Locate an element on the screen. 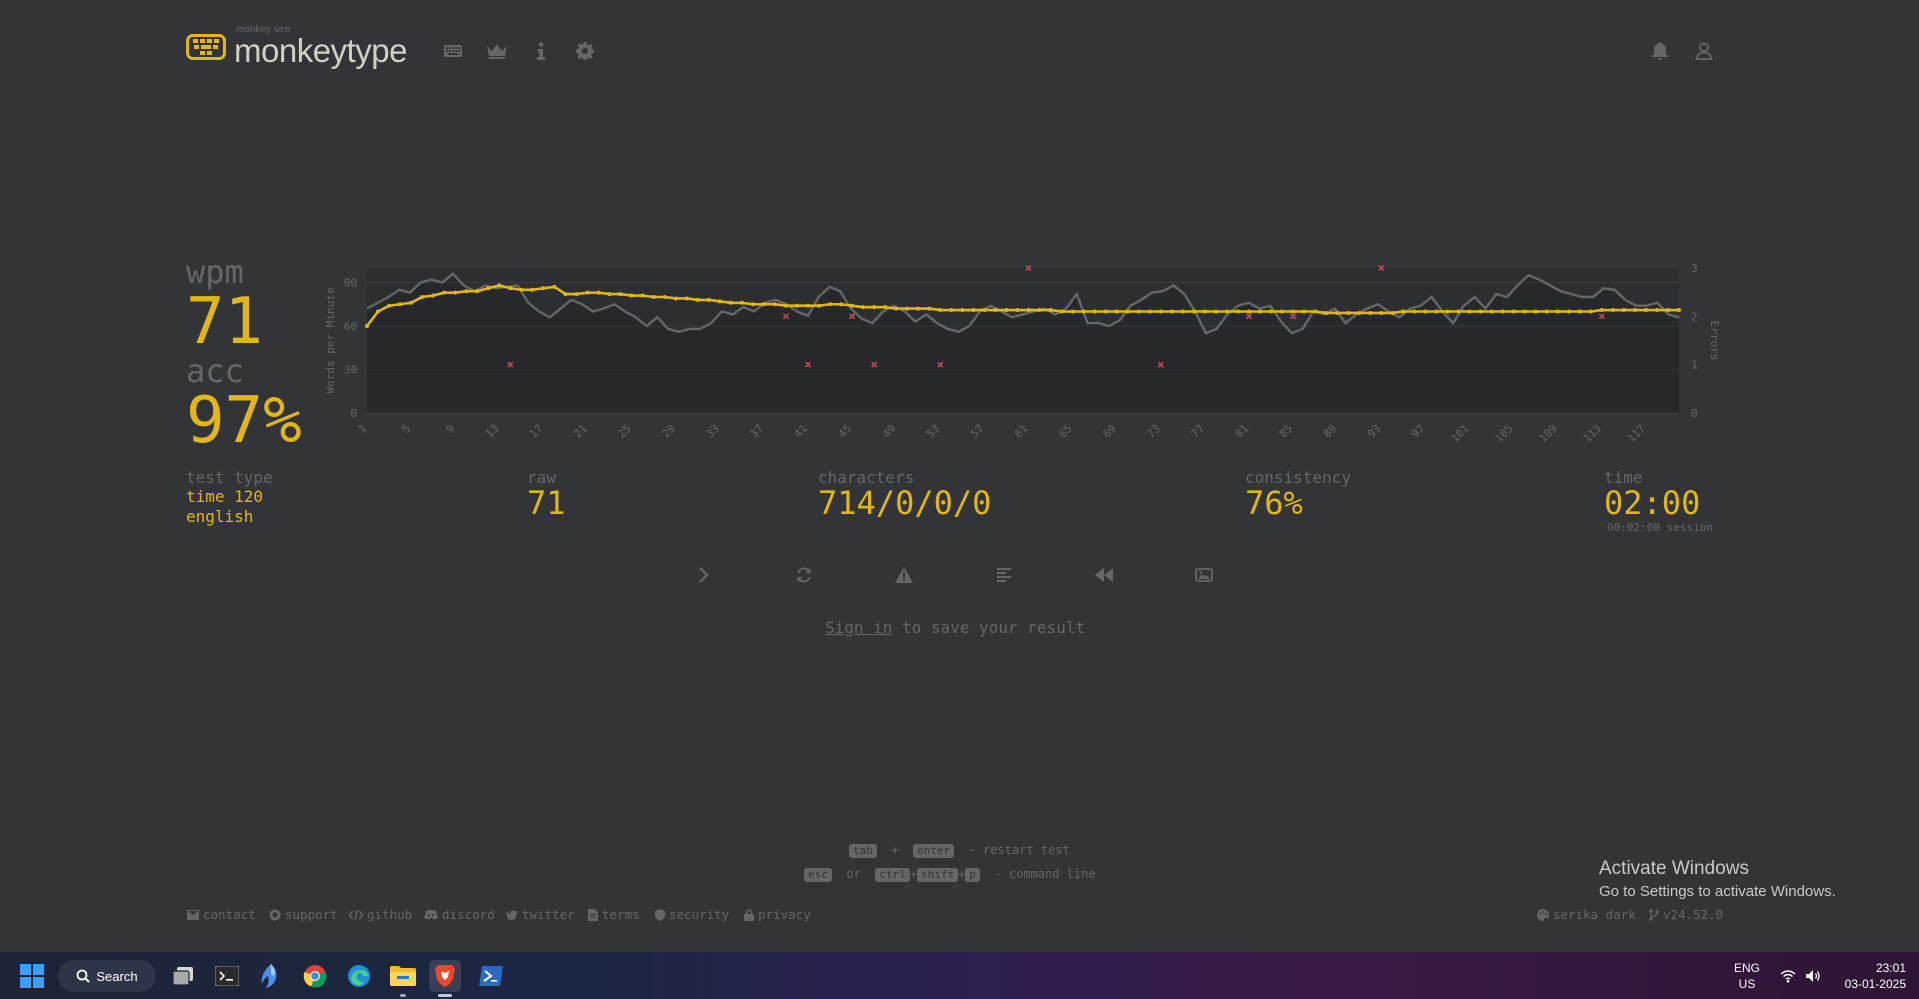  x-tick-label: 85 is located at coordinates (1286, 431).